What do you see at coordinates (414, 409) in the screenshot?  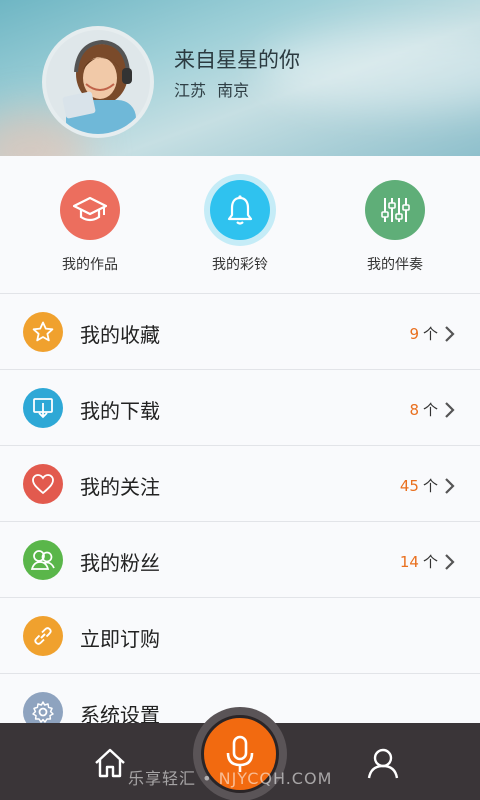 I see `count-value: 8` at bounding box center [414, 409].